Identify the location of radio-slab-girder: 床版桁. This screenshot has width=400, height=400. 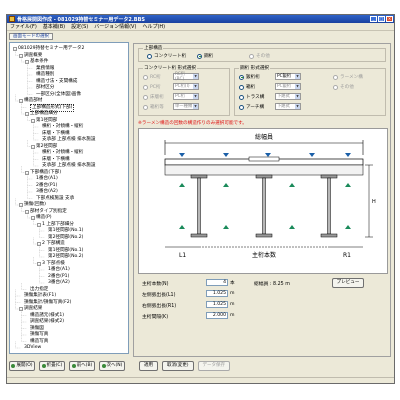
(153, 97).